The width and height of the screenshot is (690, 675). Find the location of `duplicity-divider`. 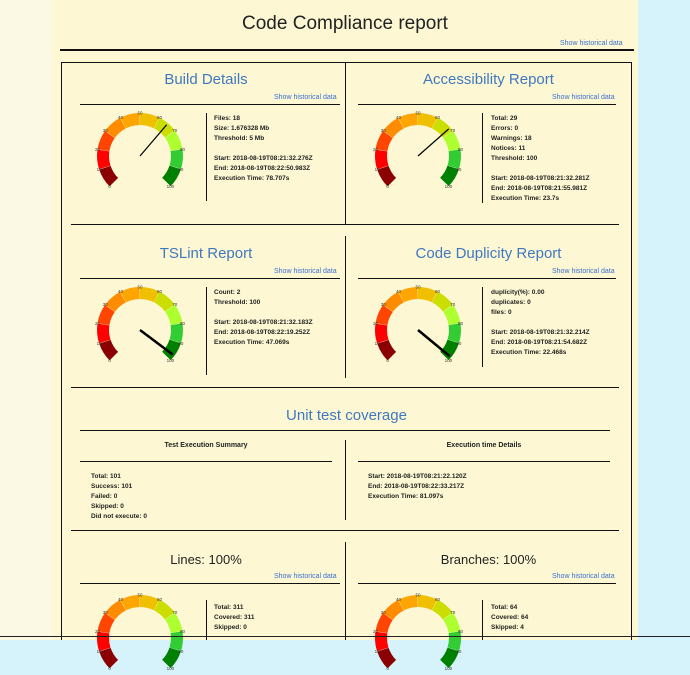

duplicity-divider is located at coordinates (487, 278).